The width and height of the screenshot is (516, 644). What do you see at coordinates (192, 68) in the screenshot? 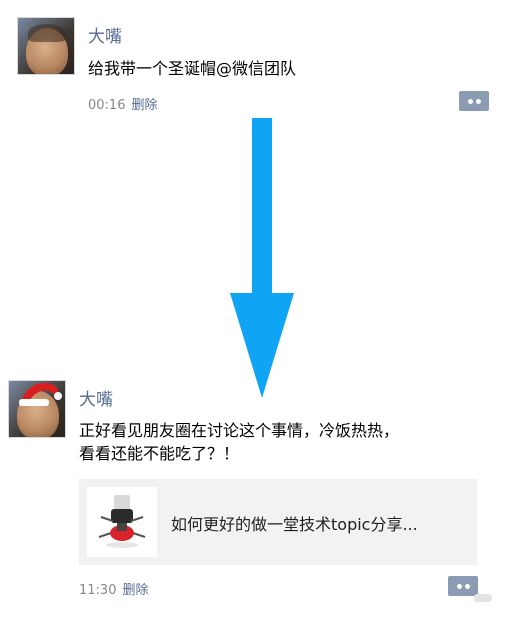
I see `post-text: 给我带一个圣诞帽@微信团队` at bounding box center [192, 68].